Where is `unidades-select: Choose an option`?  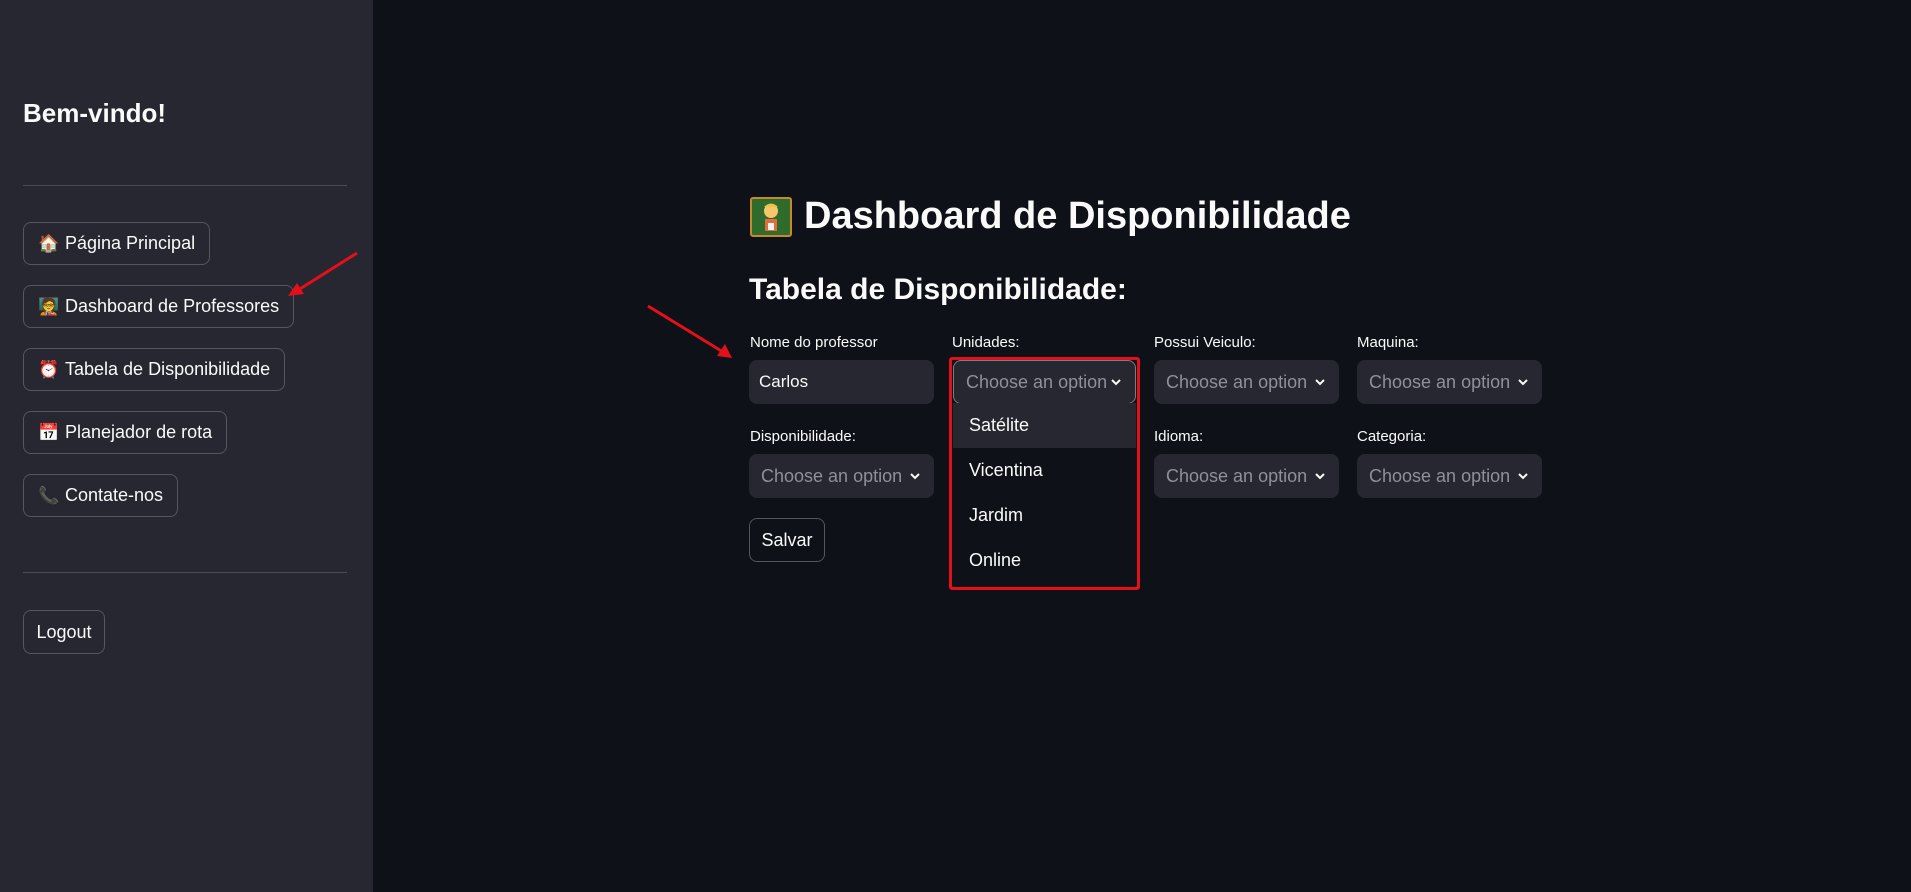
unidades-select: Choose an option is located at coordinates (1044, 382).